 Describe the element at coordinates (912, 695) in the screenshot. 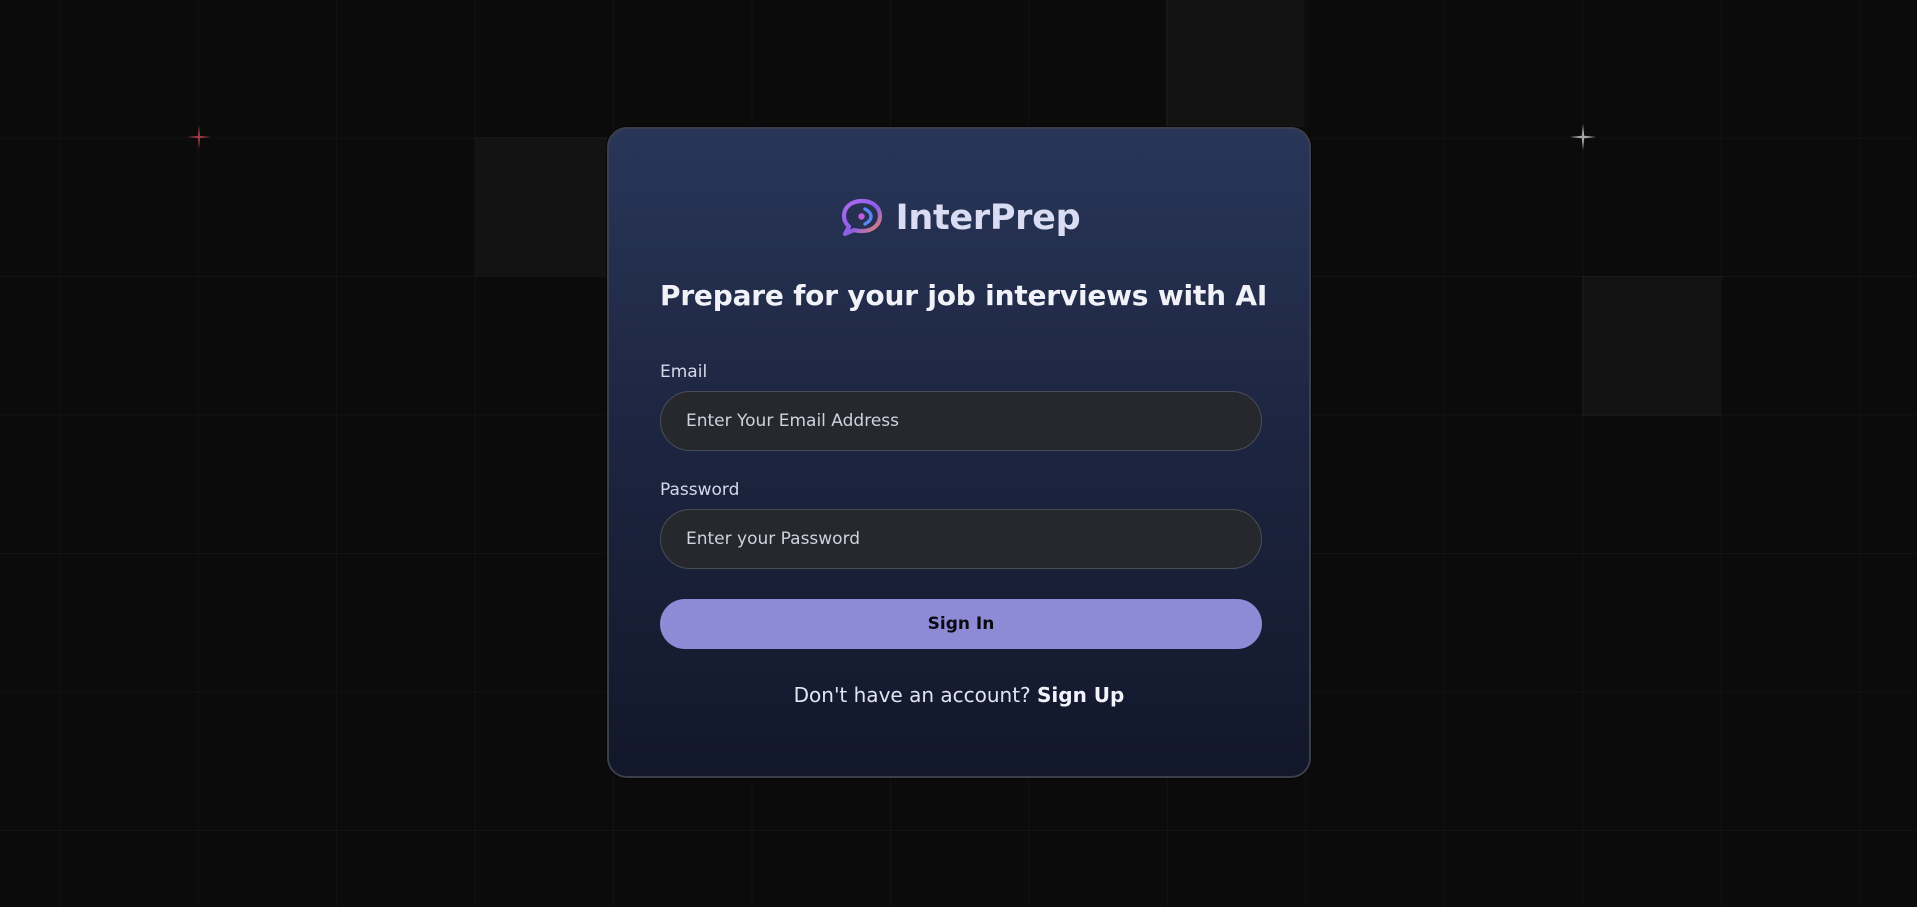

I see `sign-up-prompt-text: Don't have an account?` at that location.